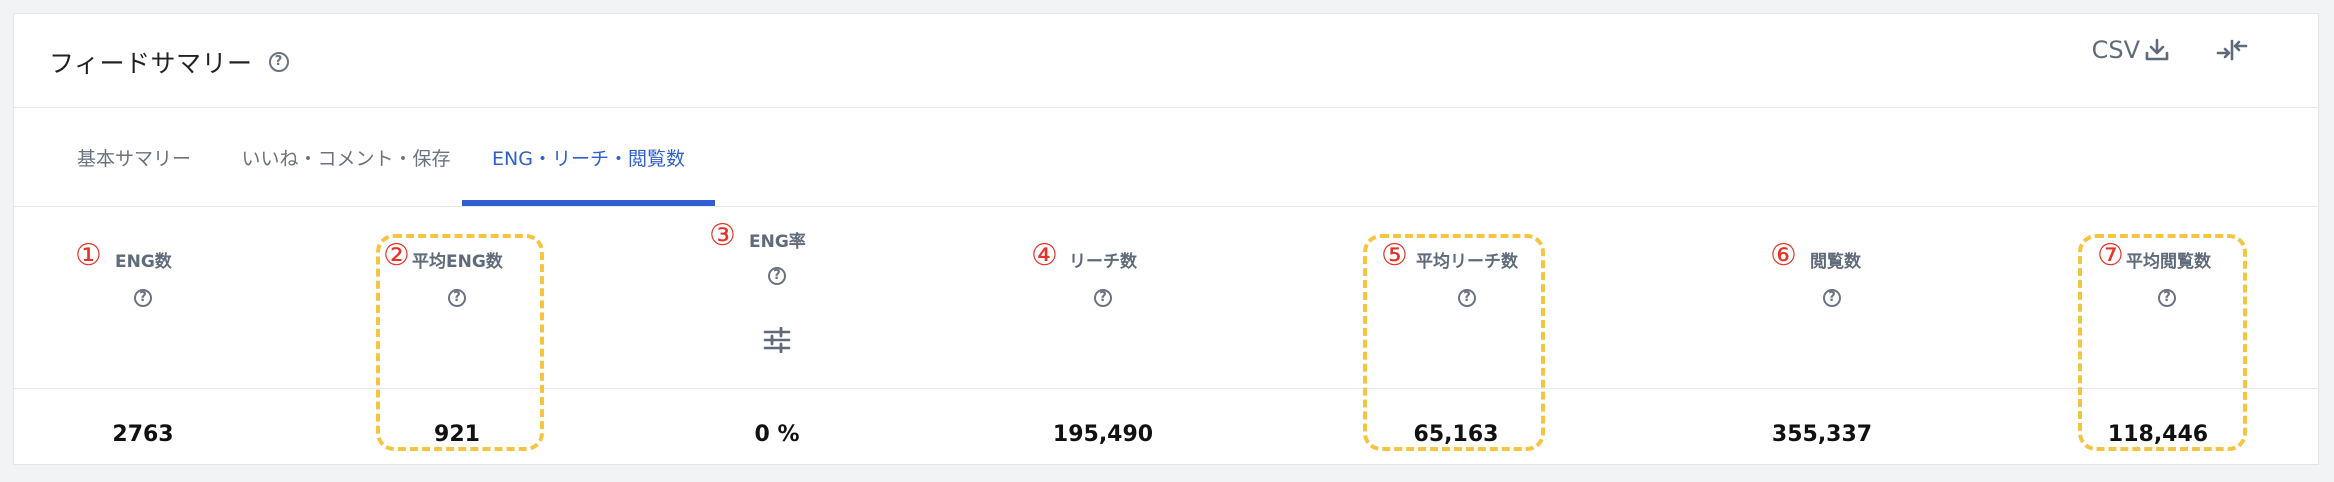 The height and width of the screenshot is (482, 2334). I want to click on annotation-number: ③, so click(722, 235).